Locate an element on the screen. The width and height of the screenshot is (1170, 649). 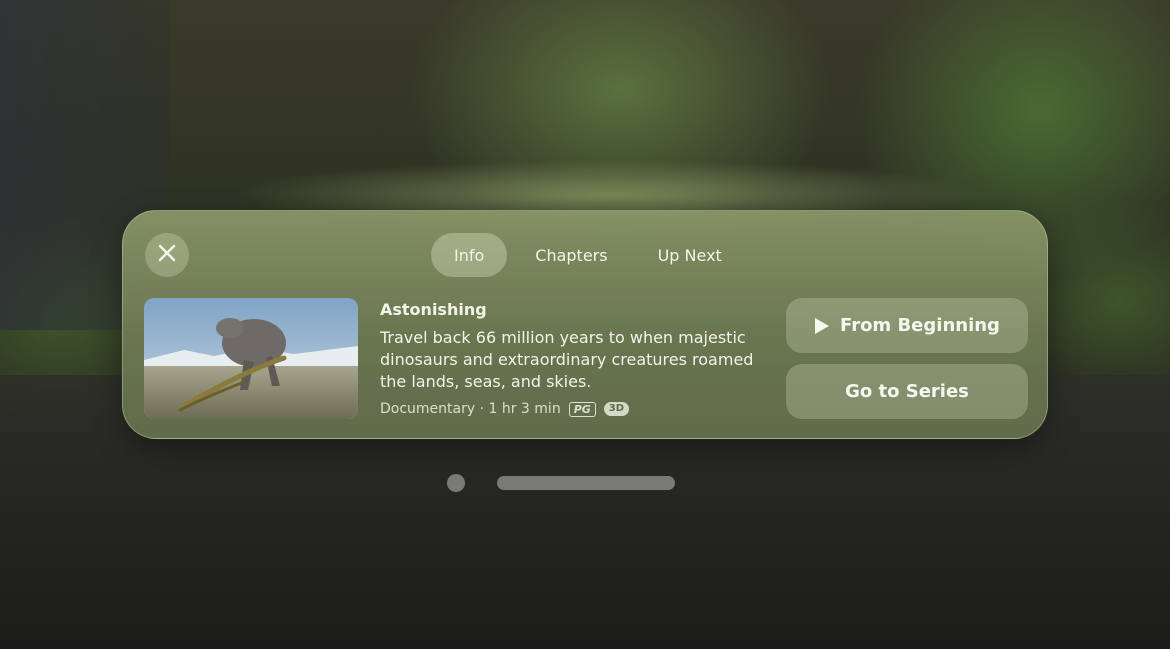
go-to-series-label: Go to Series is located at coordinates (907, 391).